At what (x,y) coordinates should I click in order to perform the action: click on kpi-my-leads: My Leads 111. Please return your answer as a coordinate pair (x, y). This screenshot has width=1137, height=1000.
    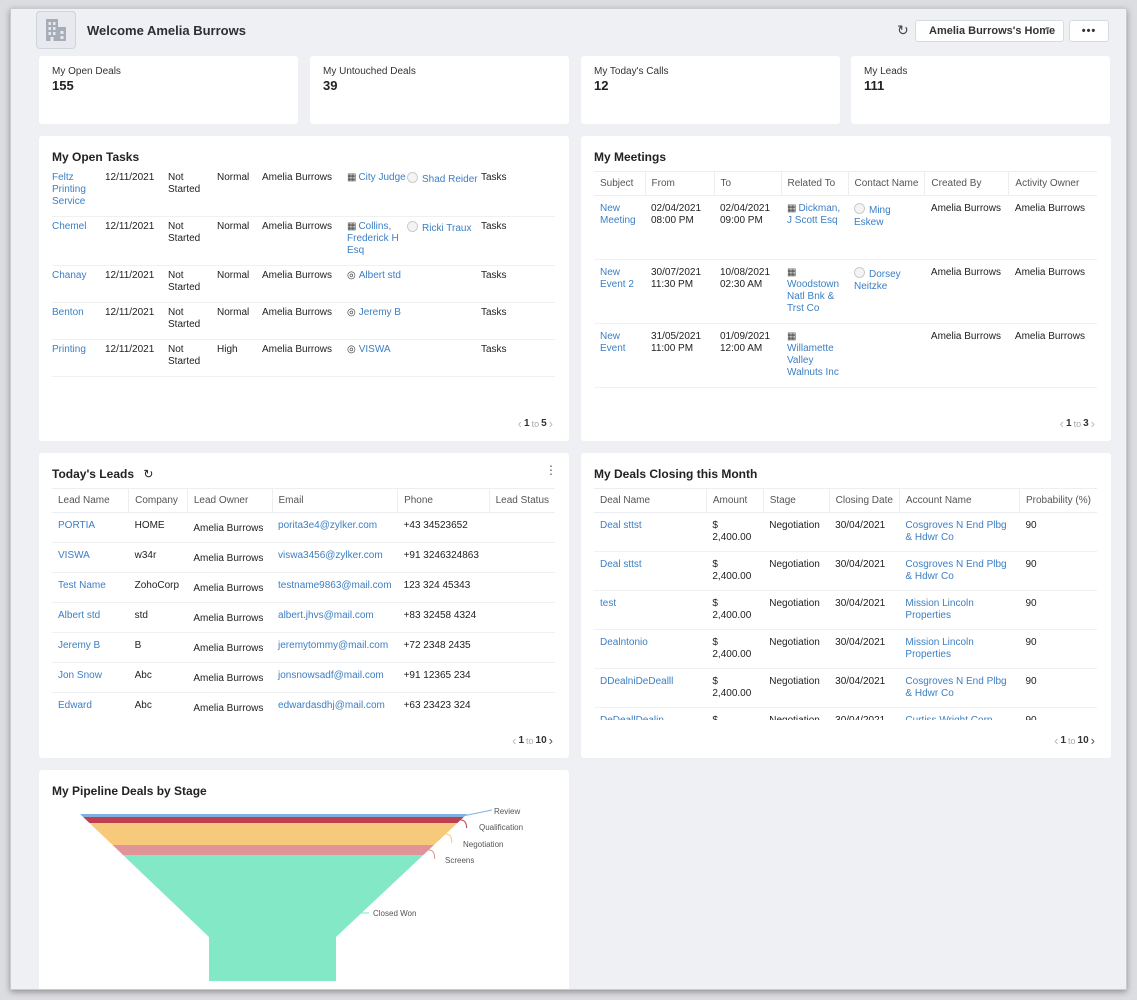
    Looking at the image, I should click on (980, 90).